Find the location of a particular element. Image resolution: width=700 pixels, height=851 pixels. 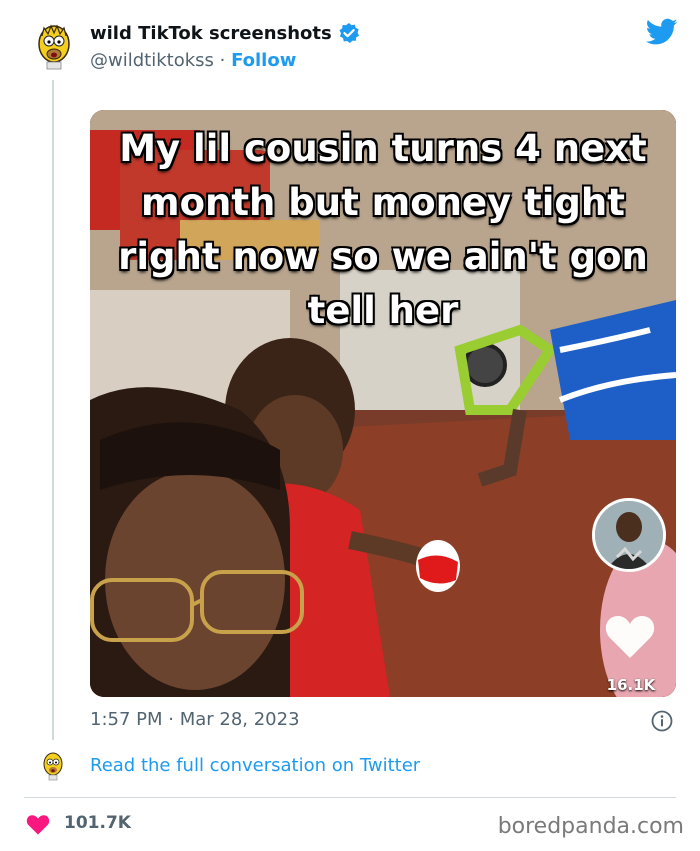

twitter-bird-icon is located at coordinates (662, 32).